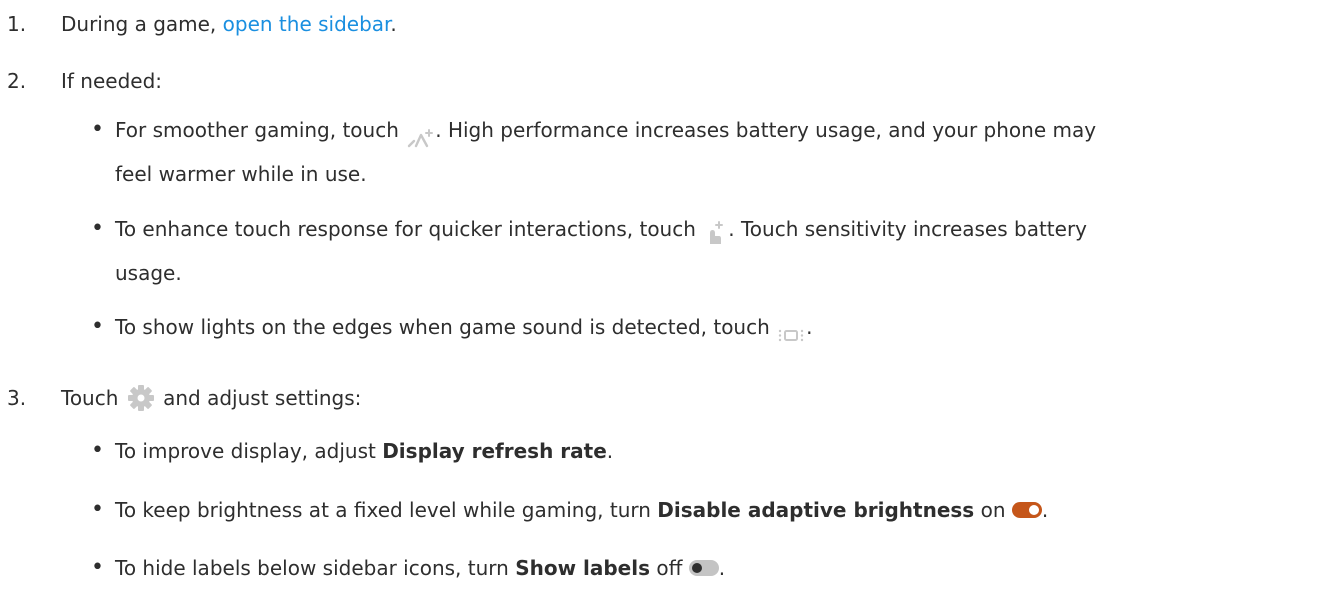  Describe the element at coordinates (420, 133) in the screenshot. I see `high-performance-icon` at that location.